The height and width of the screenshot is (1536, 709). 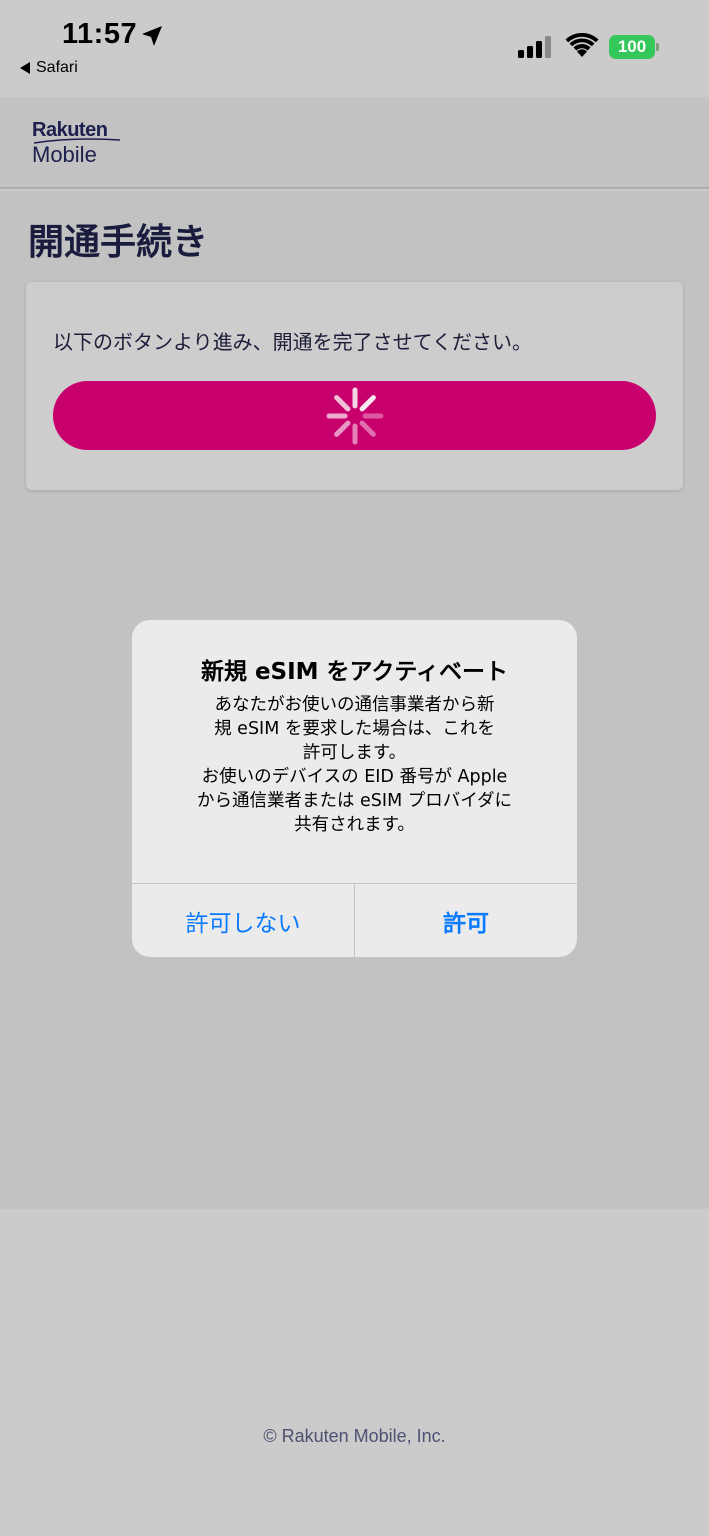 I want to click on status-bar: 11:57 Safari 100, so click(x=354, y=48).